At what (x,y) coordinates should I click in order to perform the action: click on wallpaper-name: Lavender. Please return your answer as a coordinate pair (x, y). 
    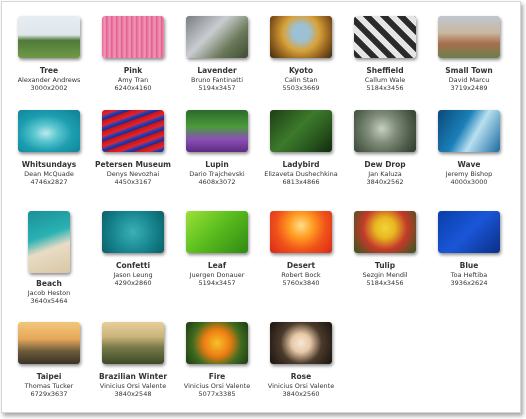
    Looking at the image, I should click on (217, 70).